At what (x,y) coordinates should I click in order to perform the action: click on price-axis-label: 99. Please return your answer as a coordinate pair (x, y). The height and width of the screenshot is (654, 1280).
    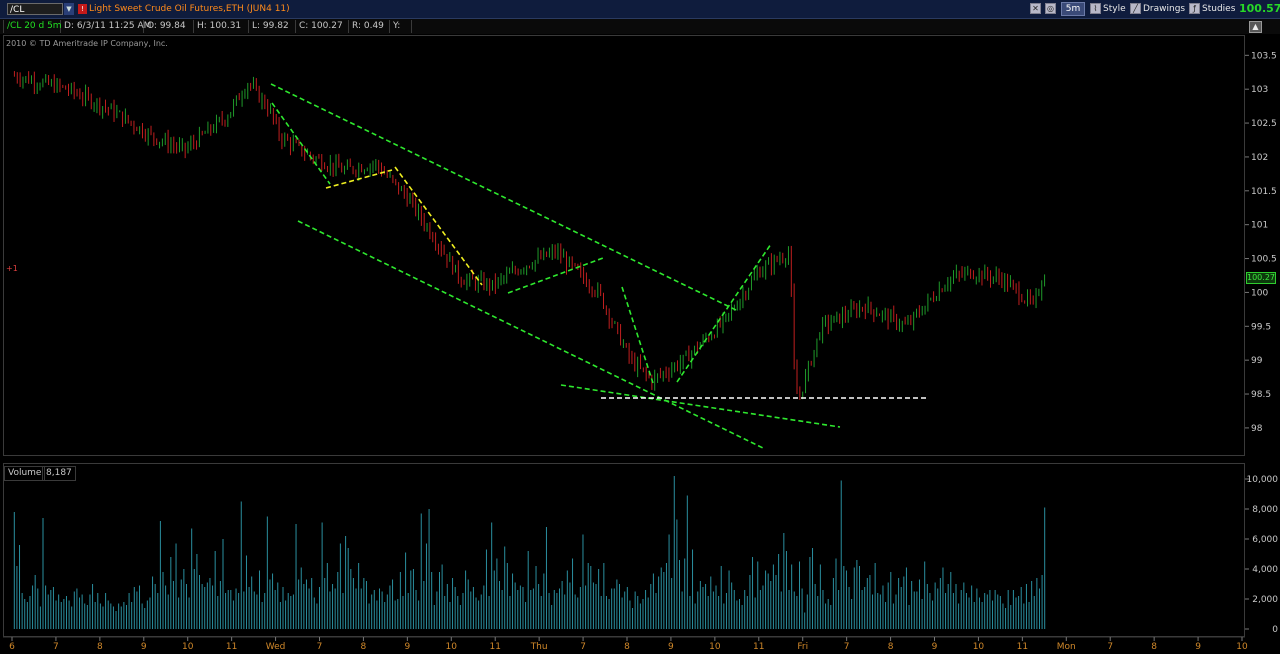
    Looking at the image, I should click on (1257, 361).